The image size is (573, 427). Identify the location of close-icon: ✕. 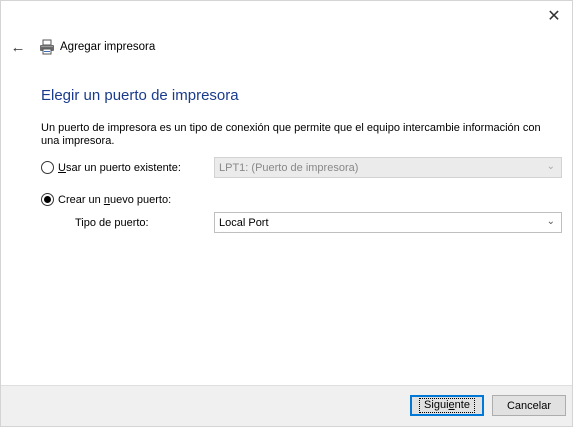
(554, 16).